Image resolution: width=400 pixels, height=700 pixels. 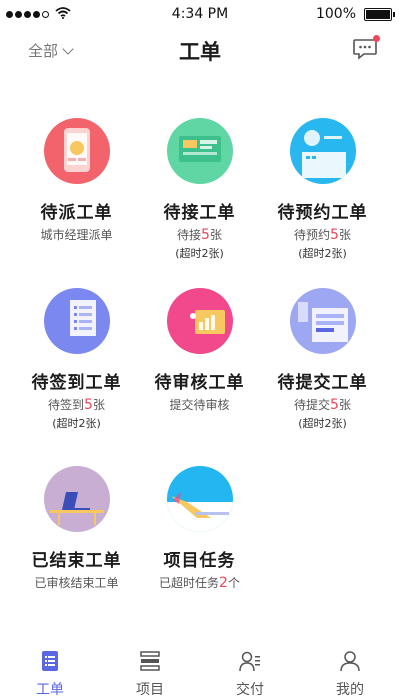 What do you see at coordinates (199, 499) in the screenshot?
I see `project-plant-icon` at bounding box center [199, 499].